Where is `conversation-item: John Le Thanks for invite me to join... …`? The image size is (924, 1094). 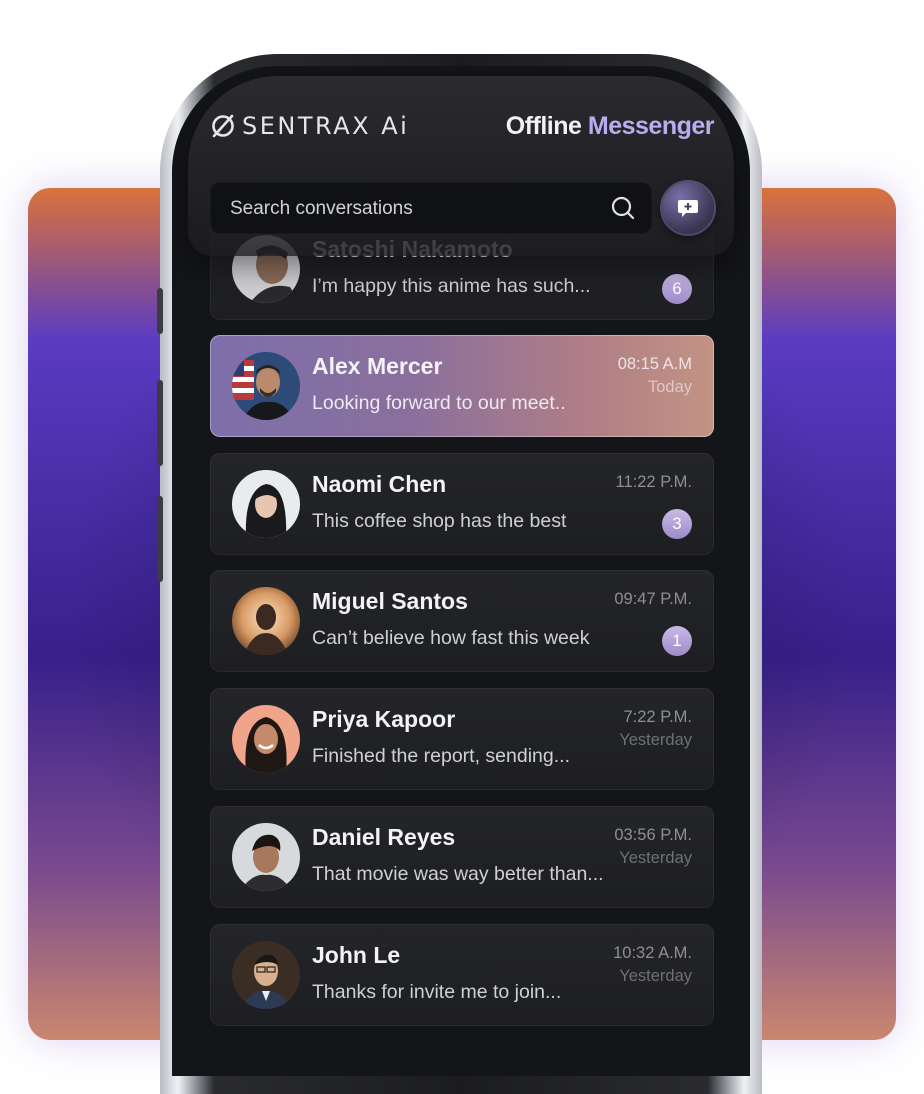 conversation-item: John Le Thanks for invite me to join... … is located at coordinates (462, 975).